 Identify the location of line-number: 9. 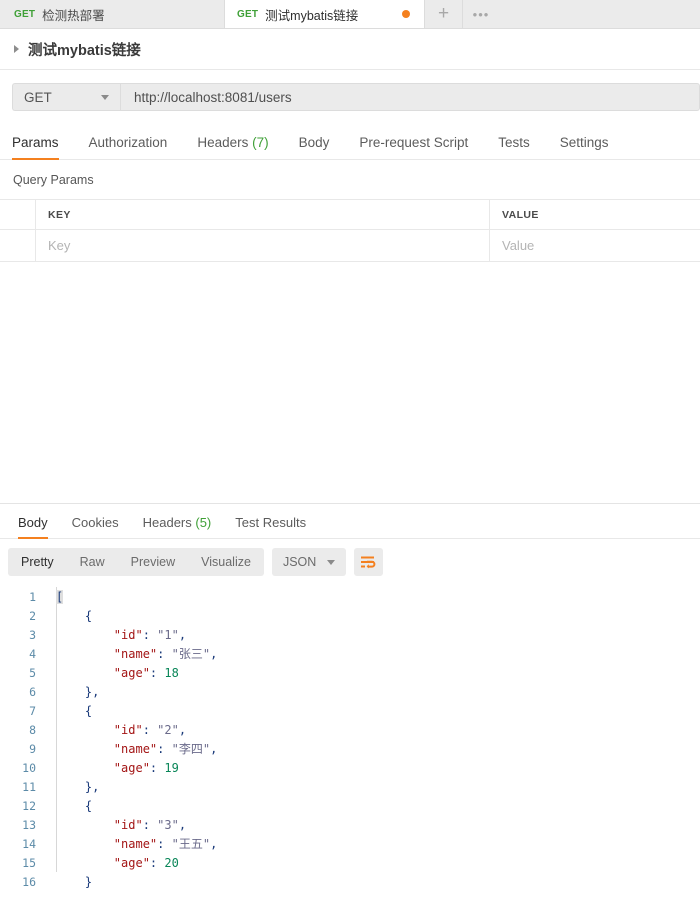
(32, 748).